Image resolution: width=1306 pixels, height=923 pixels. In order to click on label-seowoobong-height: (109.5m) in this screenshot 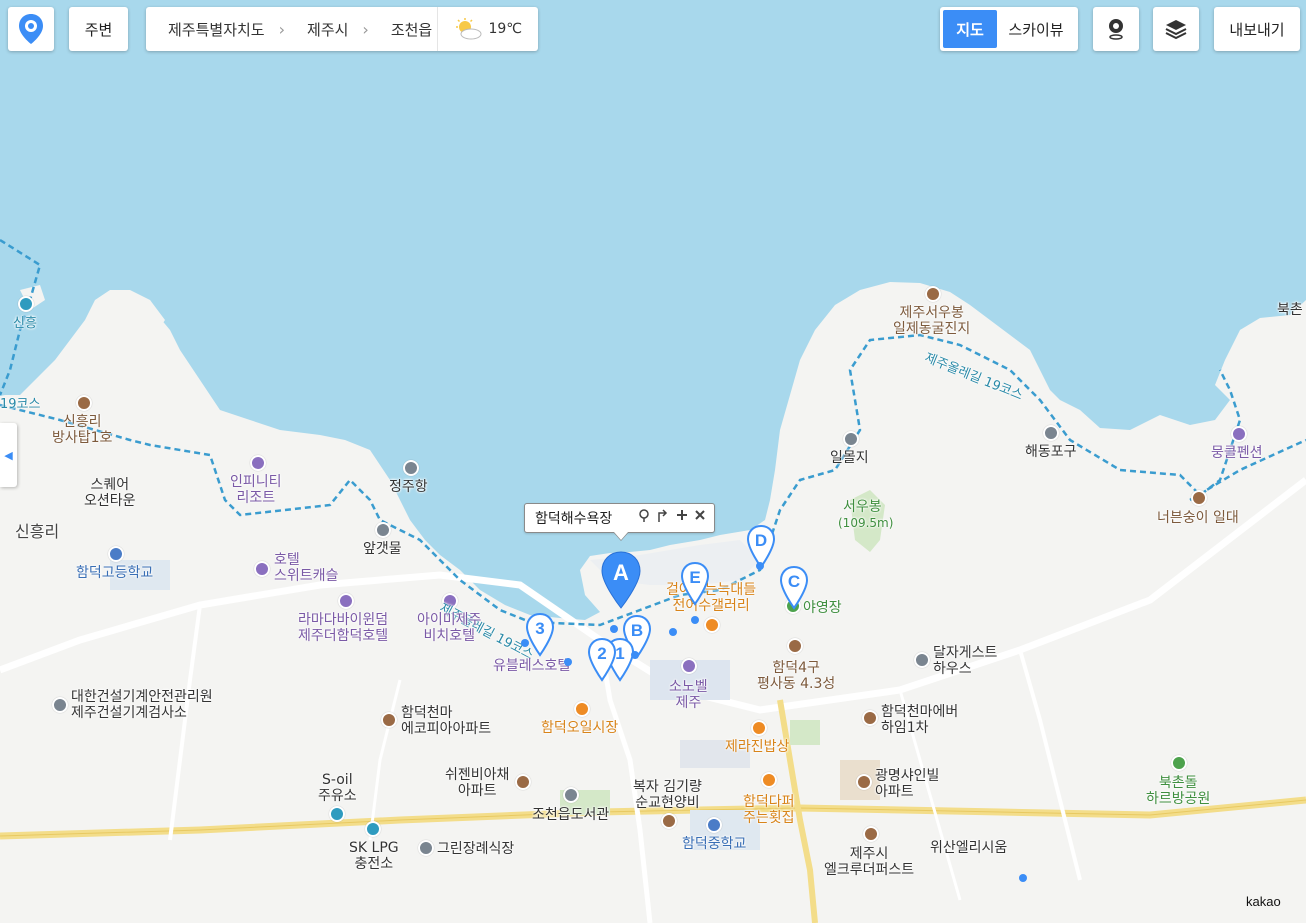, I will do `click(866, 523)`.